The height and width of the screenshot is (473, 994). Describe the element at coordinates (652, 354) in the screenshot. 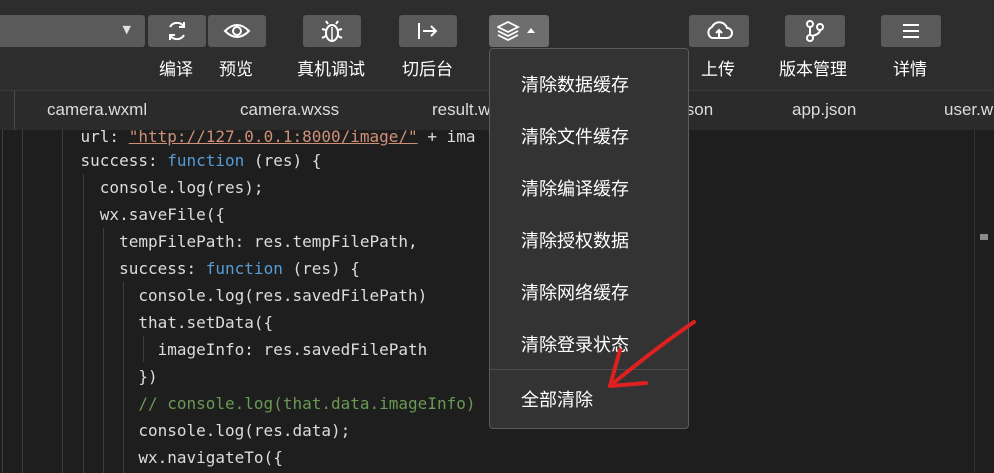

I see `annotation-arrow-icon` at that location.